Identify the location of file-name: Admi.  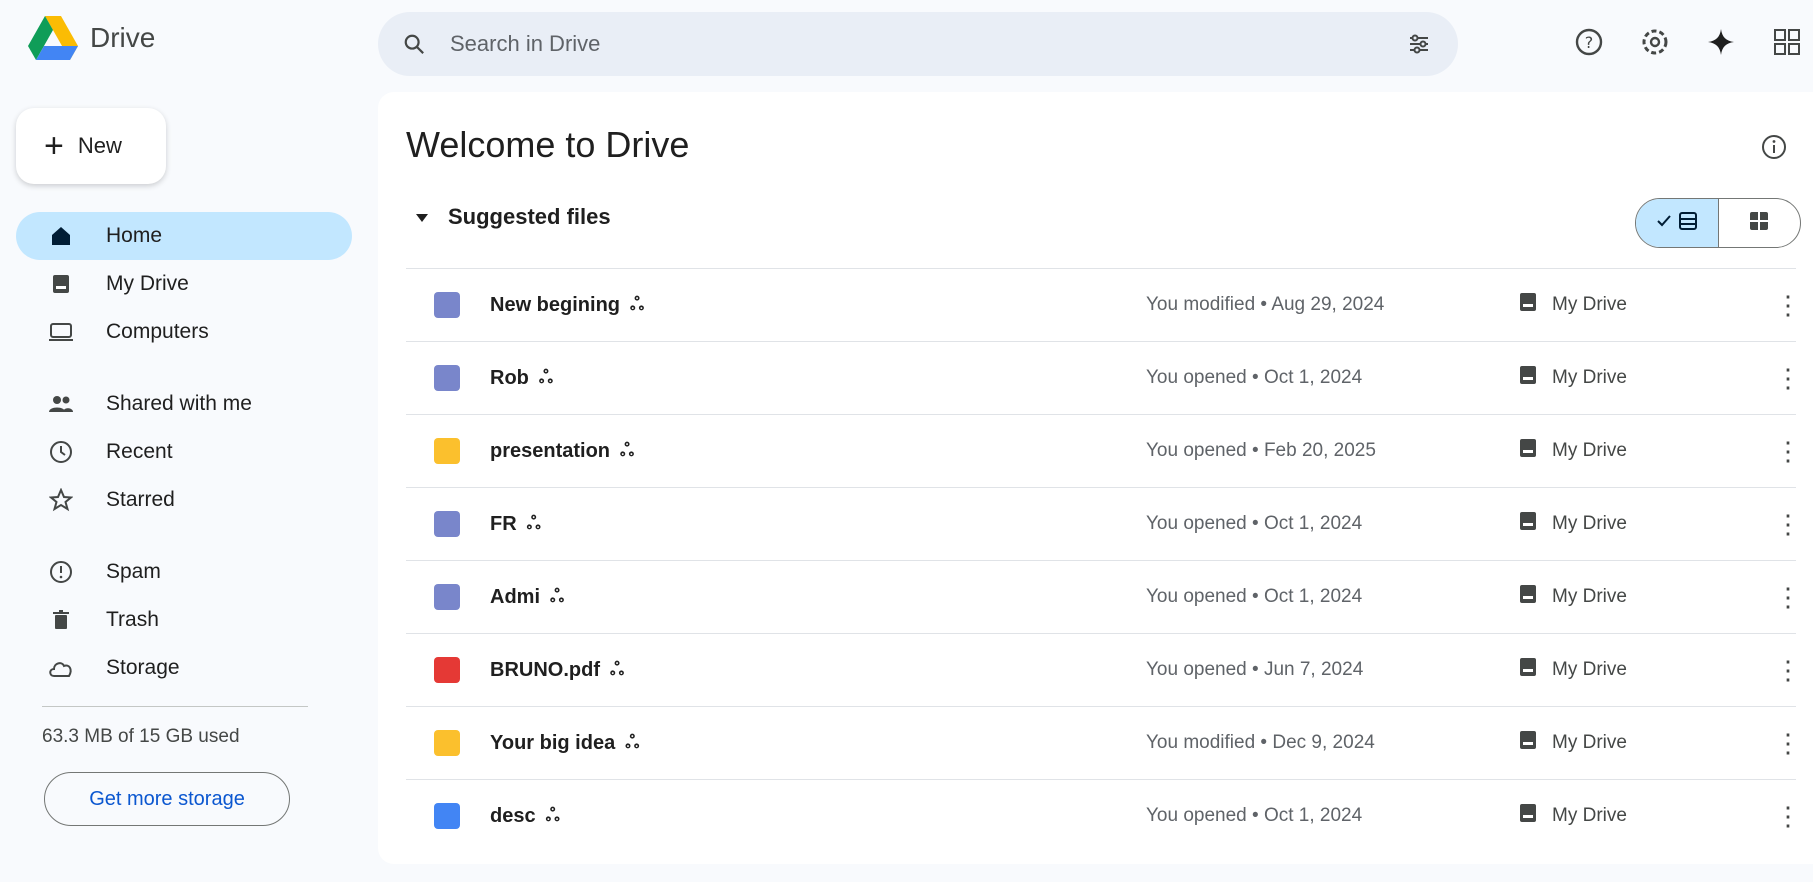
(515, 596).